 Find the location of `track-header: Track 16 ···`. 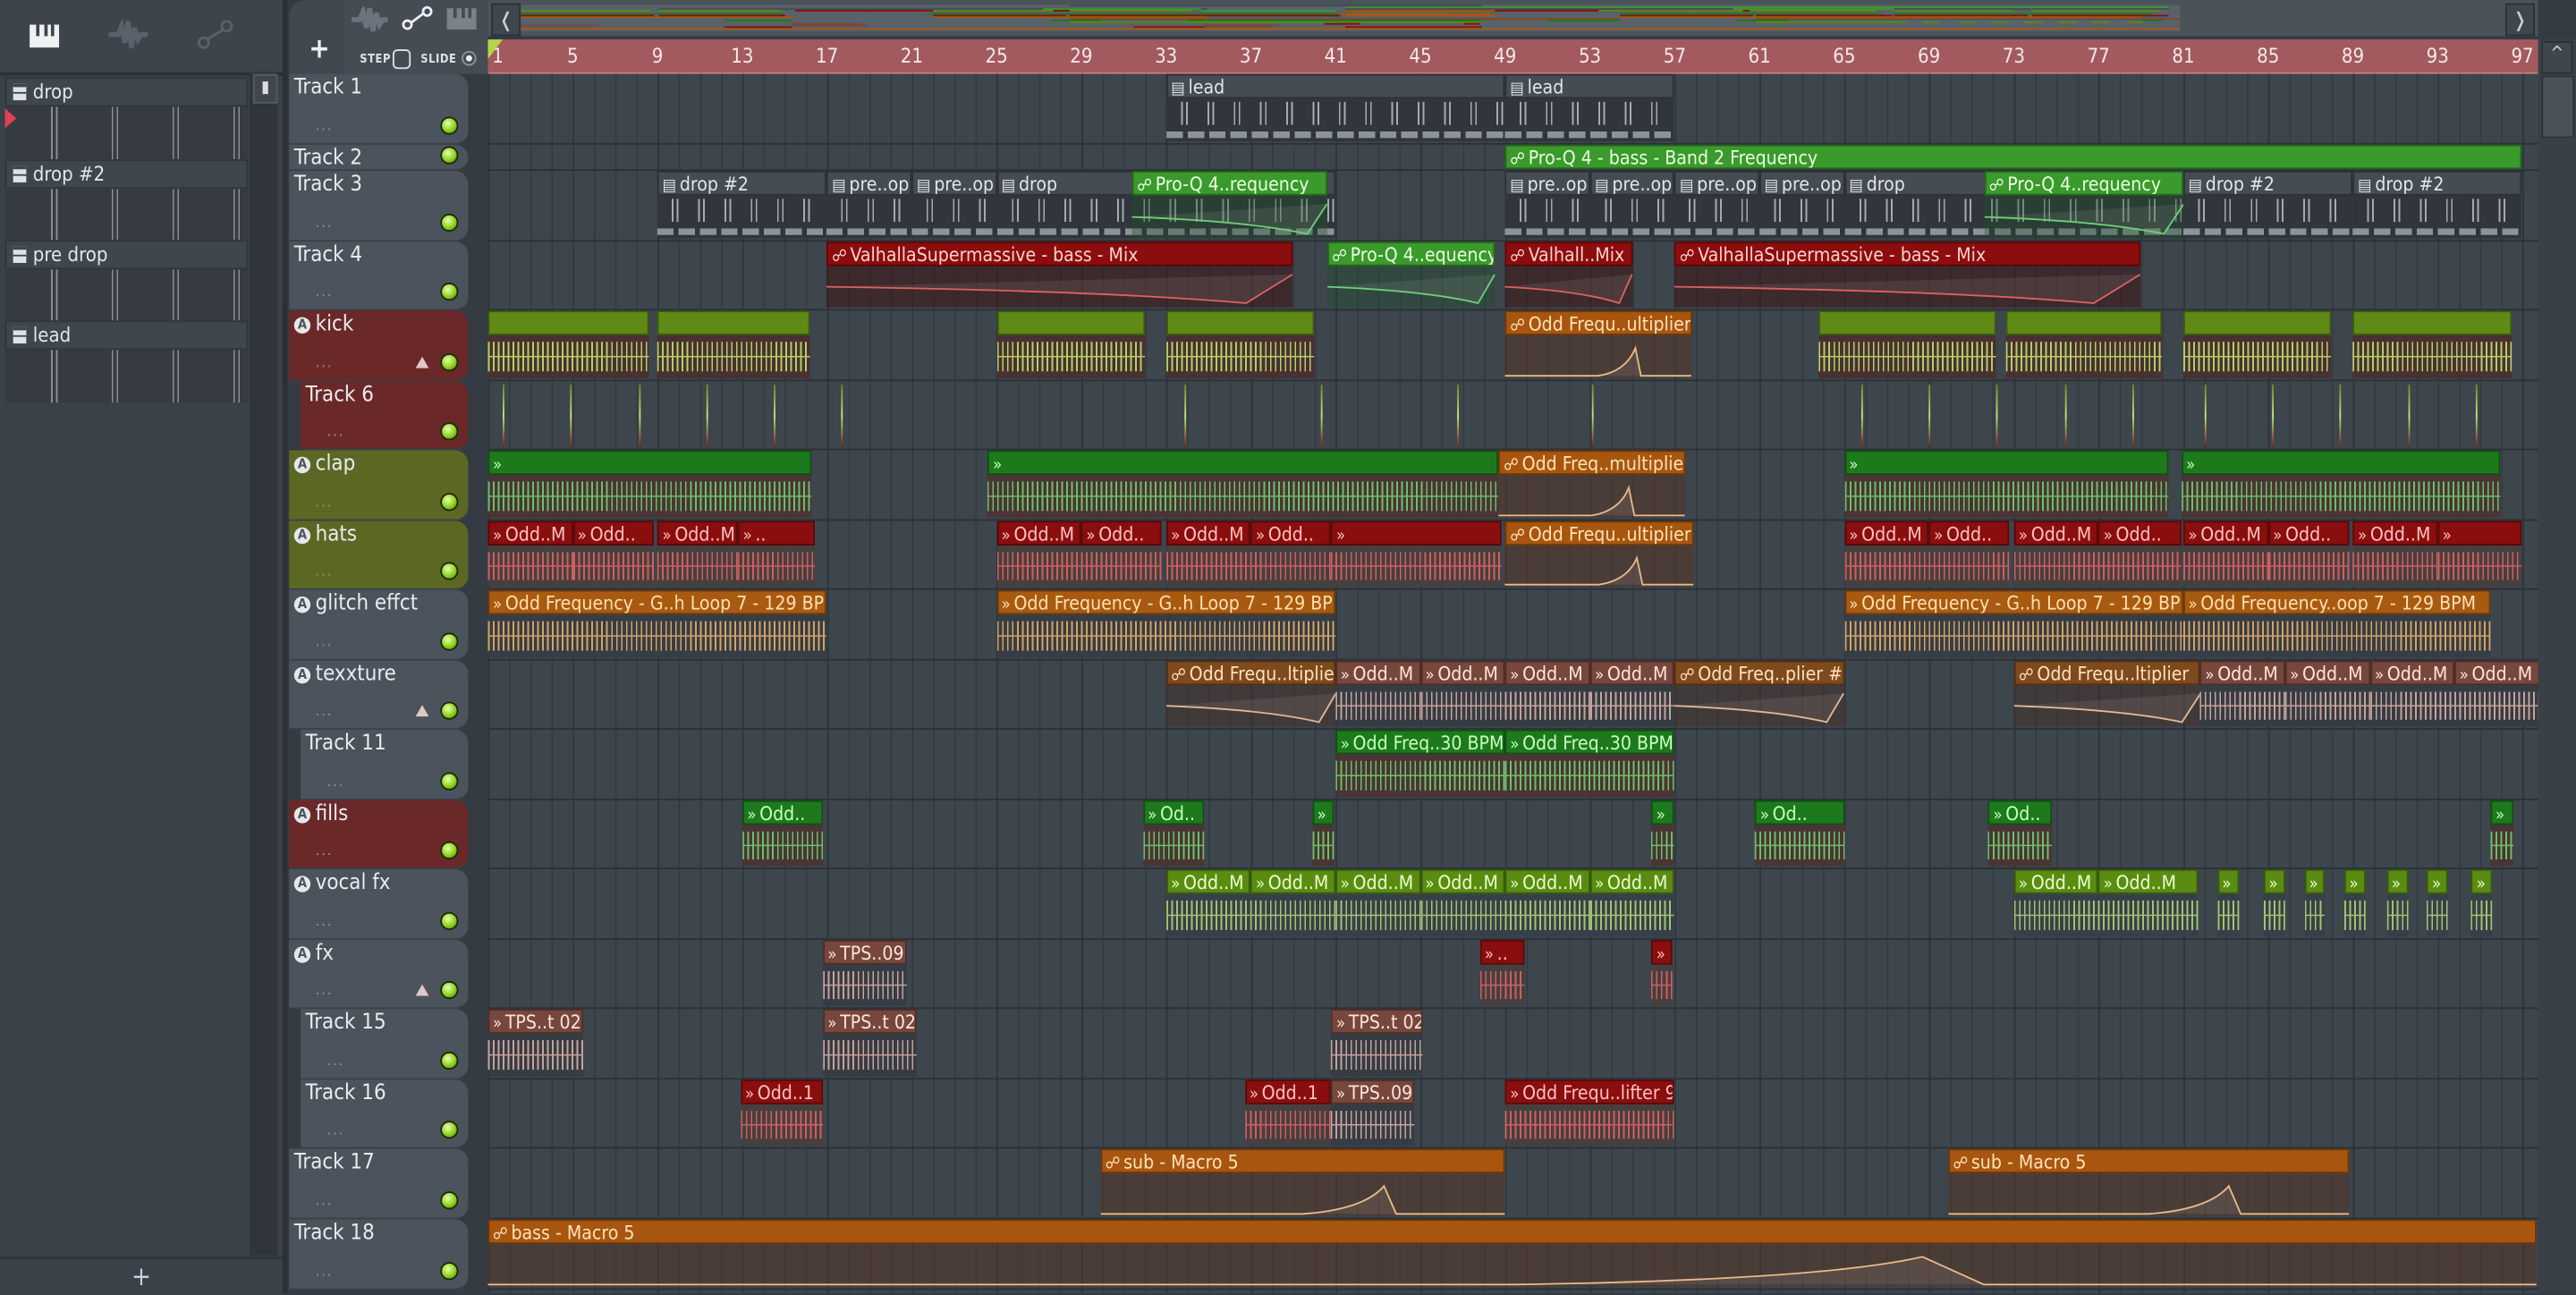

track-header: Track 16 ··· is located at coordinates (385, 1114).